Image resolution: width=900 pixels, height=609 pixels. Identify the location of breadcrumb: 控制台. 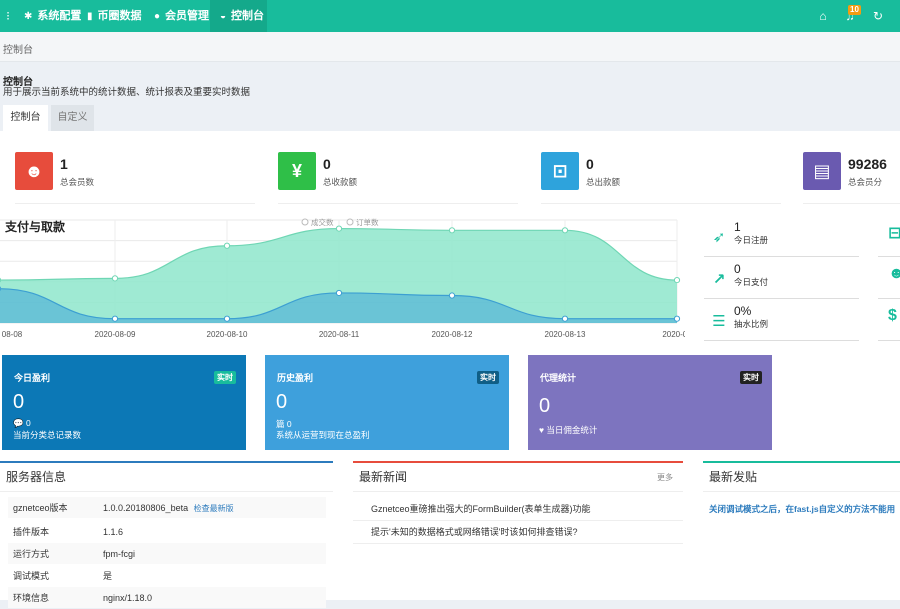
(18, 48).